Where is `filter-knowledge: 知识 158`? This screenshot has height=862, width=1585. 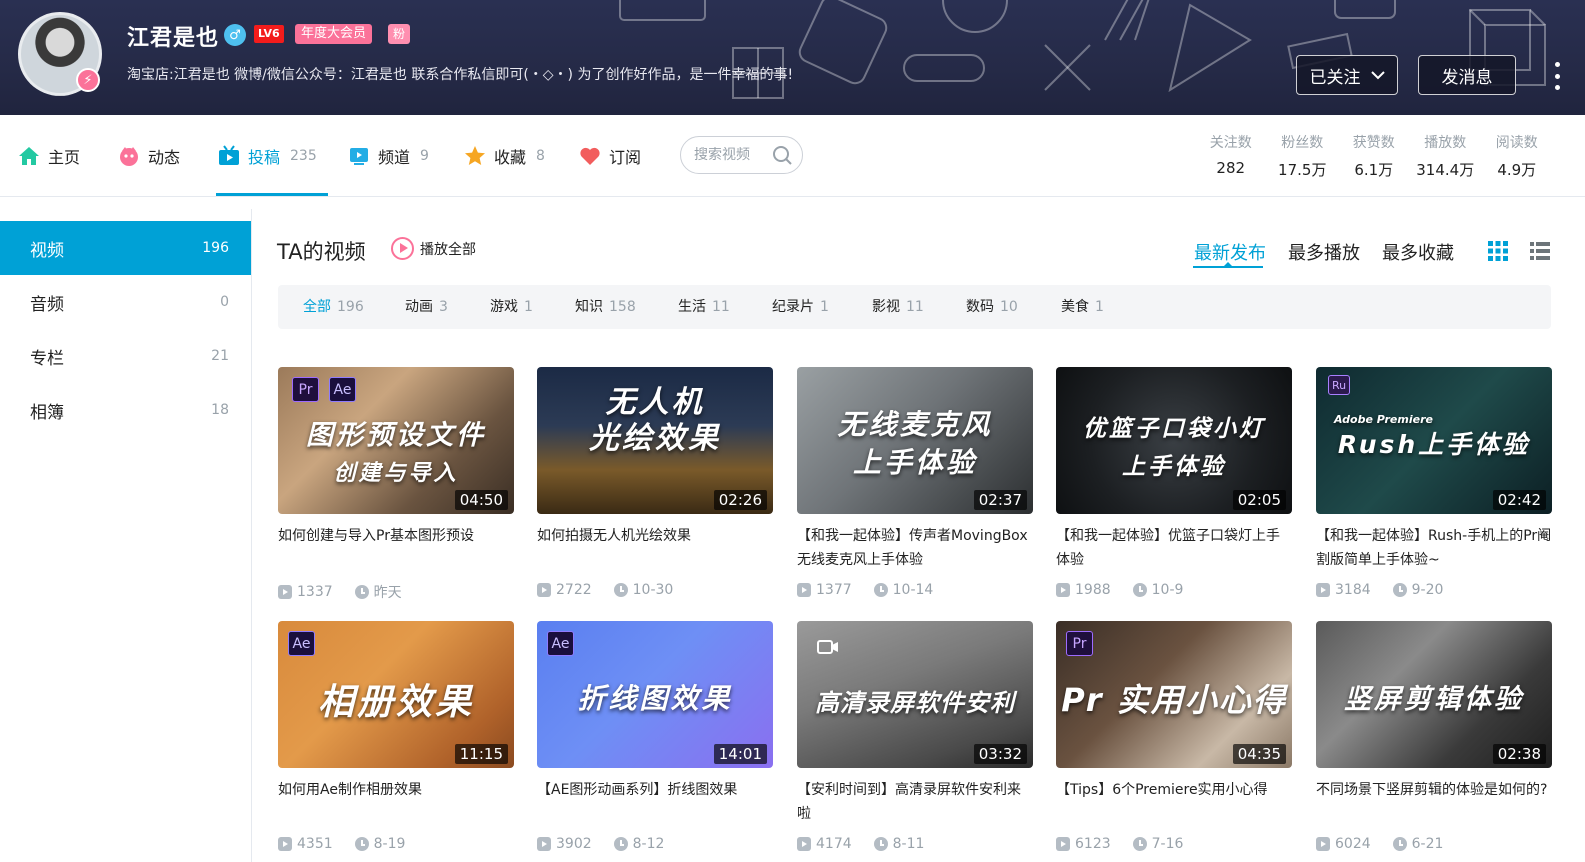 filter-knowledge: 知识 158 is located at coordinates (605, 307).